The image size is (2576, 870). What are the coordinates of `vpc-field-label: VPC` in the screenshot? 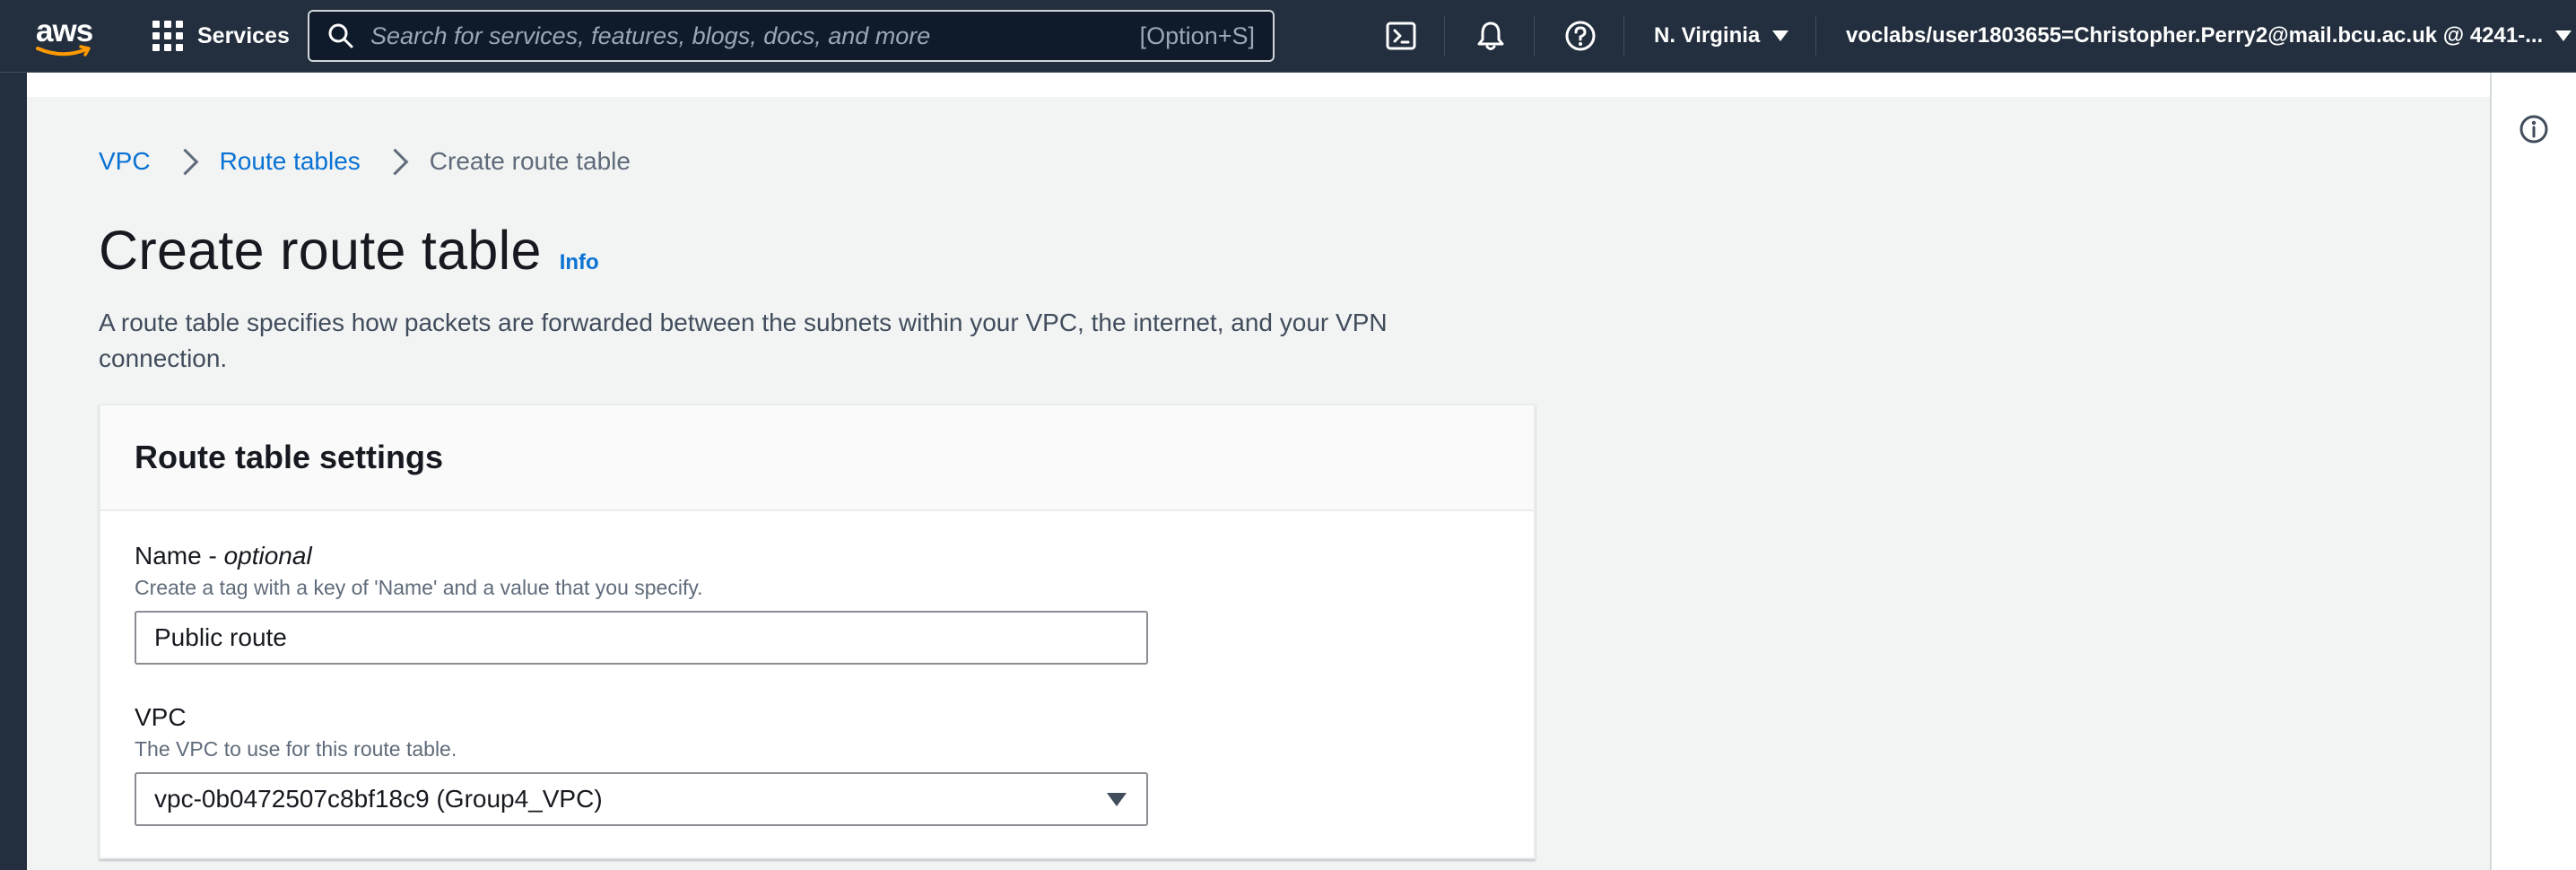 It's located at (161, 717).